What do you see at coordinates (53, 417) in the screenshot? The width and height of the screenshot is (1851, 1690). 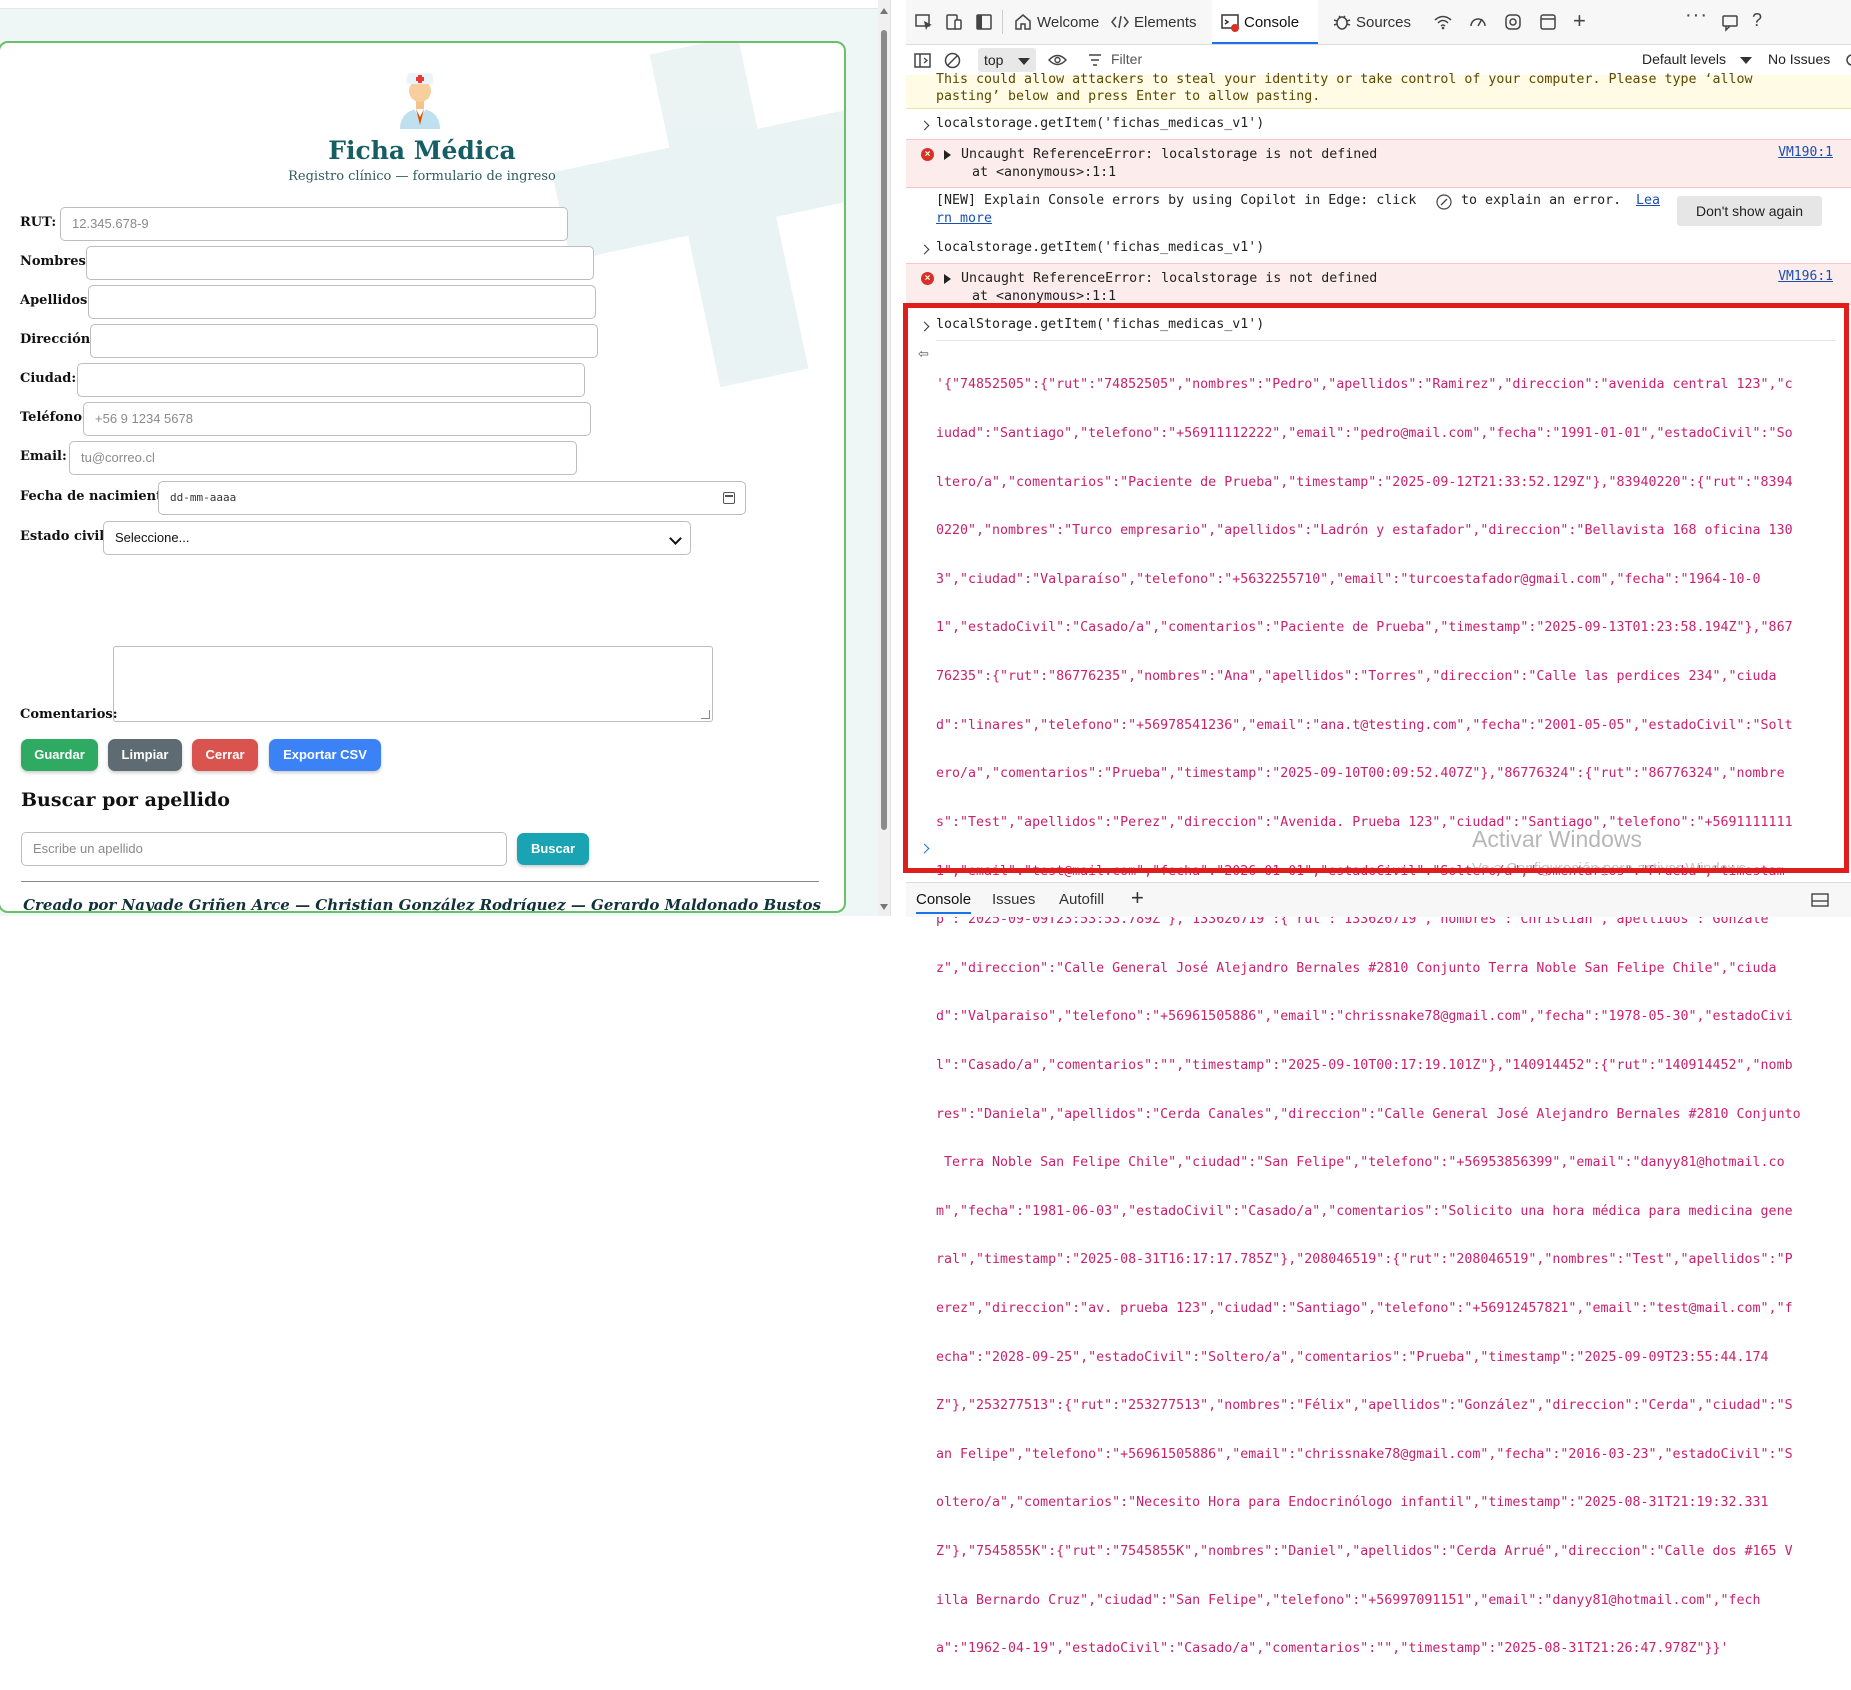 I see `telefono-label: Teléfono:` at bounding box center [53, 417].